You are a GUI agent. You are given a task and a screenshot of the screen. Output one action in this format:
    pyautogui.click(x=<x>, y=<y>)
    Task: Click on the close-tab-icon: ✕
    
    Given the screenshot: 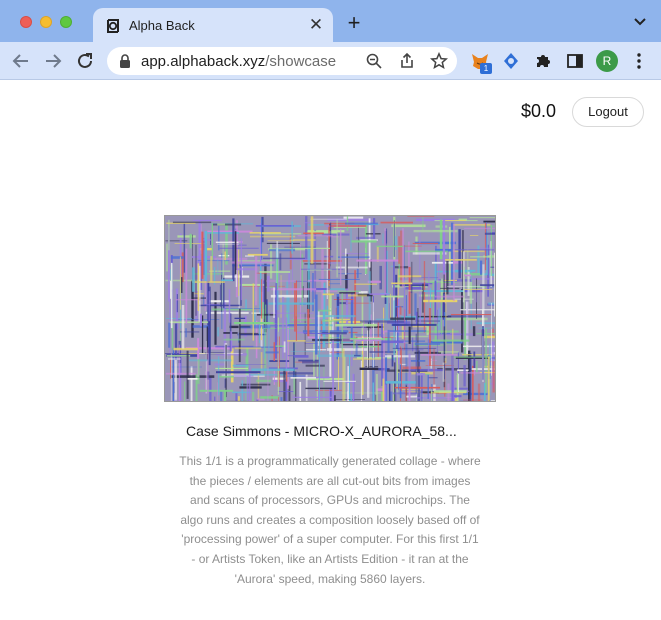 What is the action you would take?
    pyautogui.click(x=316, y=25)
    